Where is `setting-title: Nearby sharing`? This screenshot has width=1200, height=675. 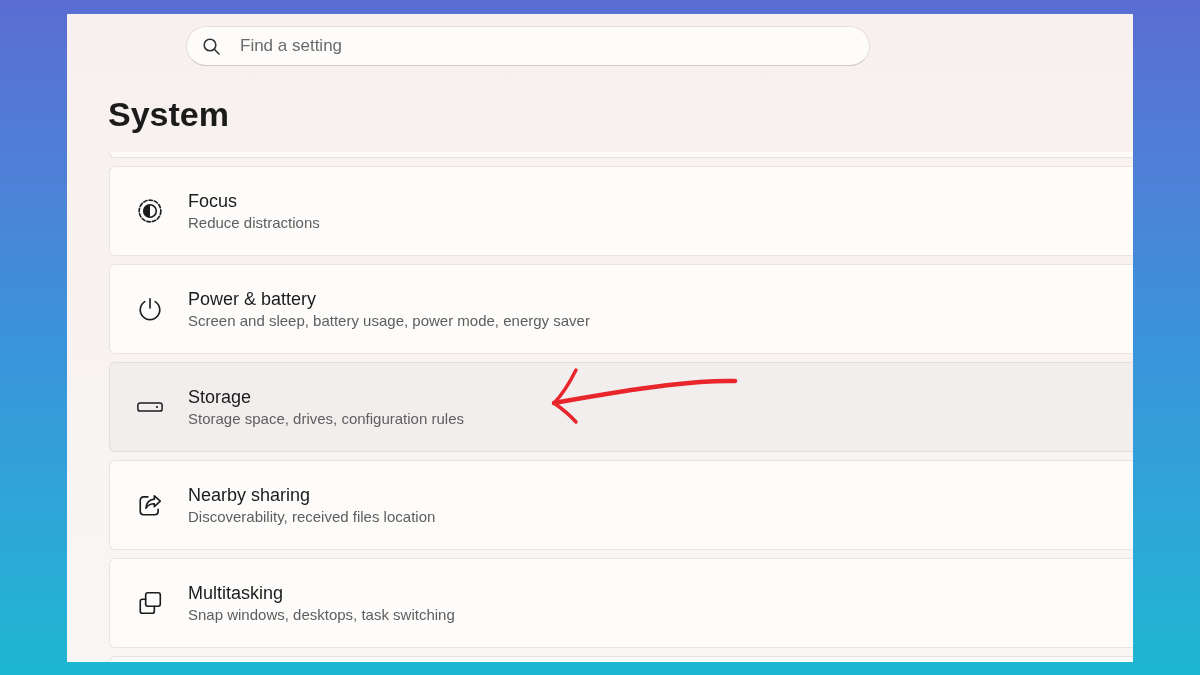 setting-title: Nearby sharing is located at coordinates (250, 495).